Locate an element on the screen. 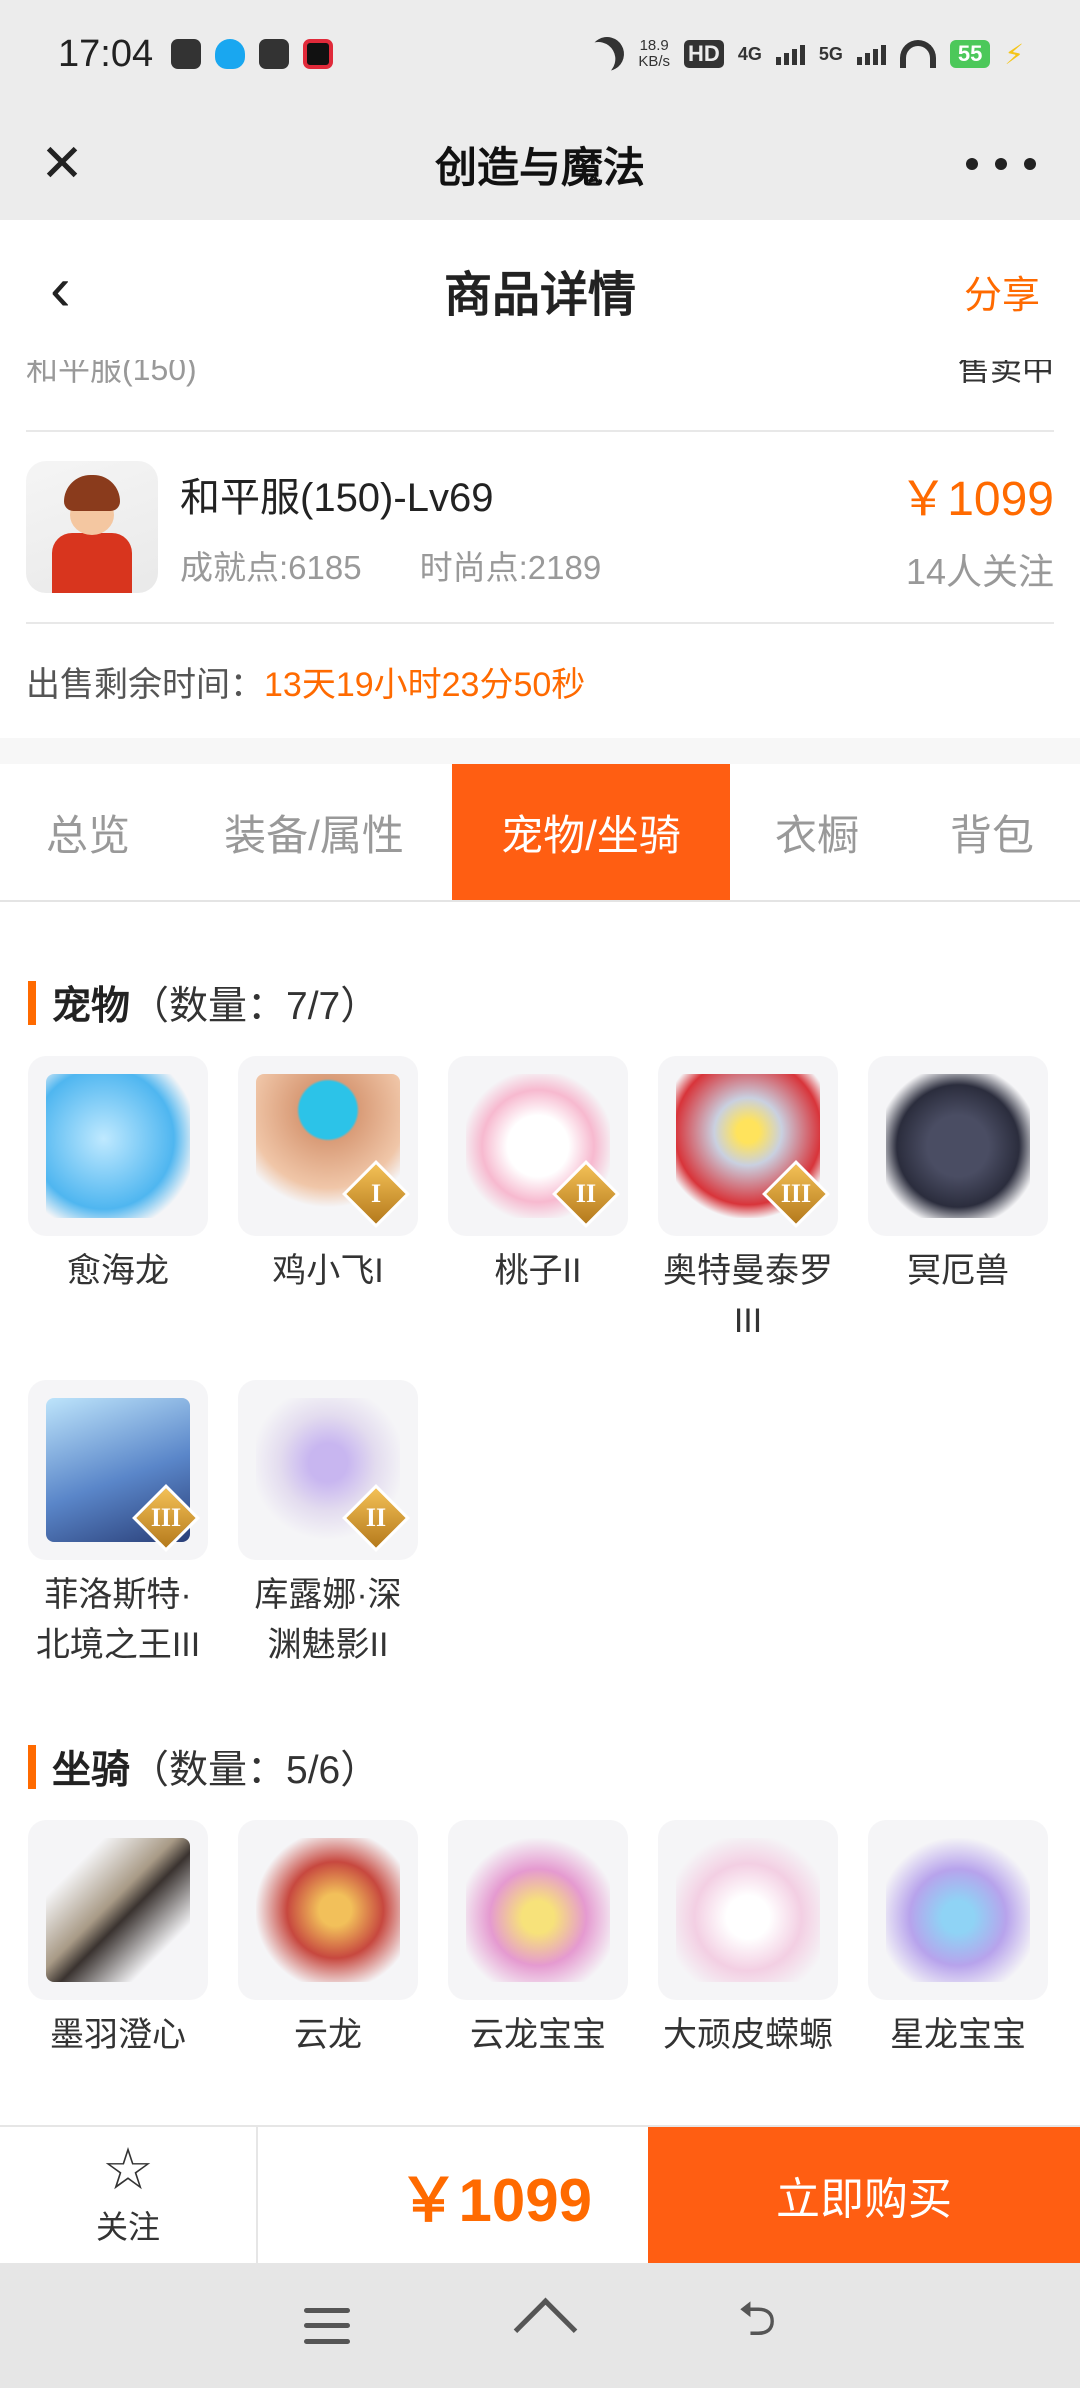  sale-status: 售卖中 is located at coordinates (1005, 373).